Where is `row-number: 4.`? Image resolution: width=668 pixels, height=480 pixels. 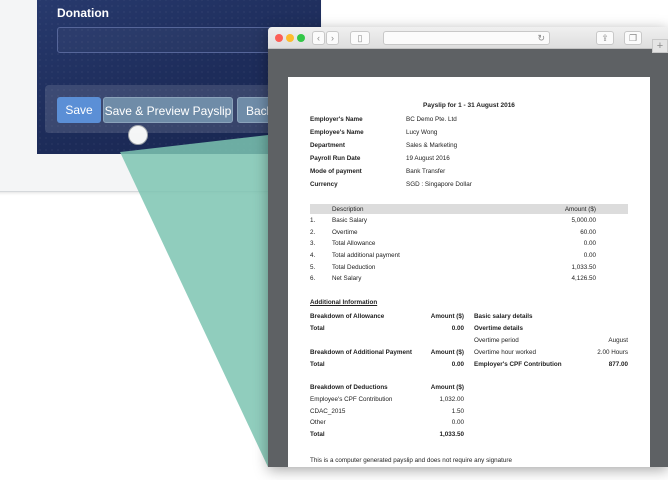 row-number: 4. is located at coordinates (313, 255).